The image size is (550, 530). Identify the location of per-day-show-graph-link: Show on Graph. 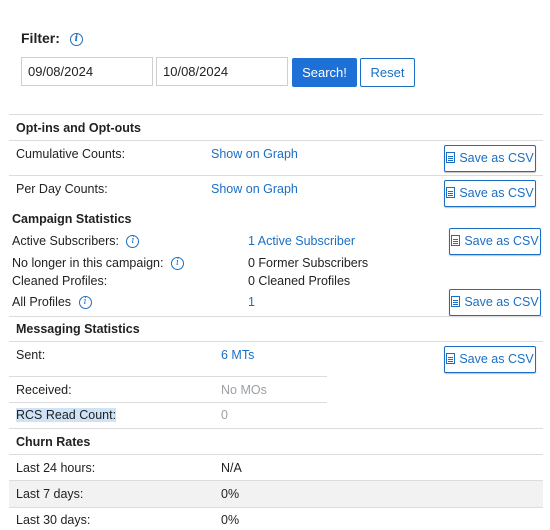
(254, 189).